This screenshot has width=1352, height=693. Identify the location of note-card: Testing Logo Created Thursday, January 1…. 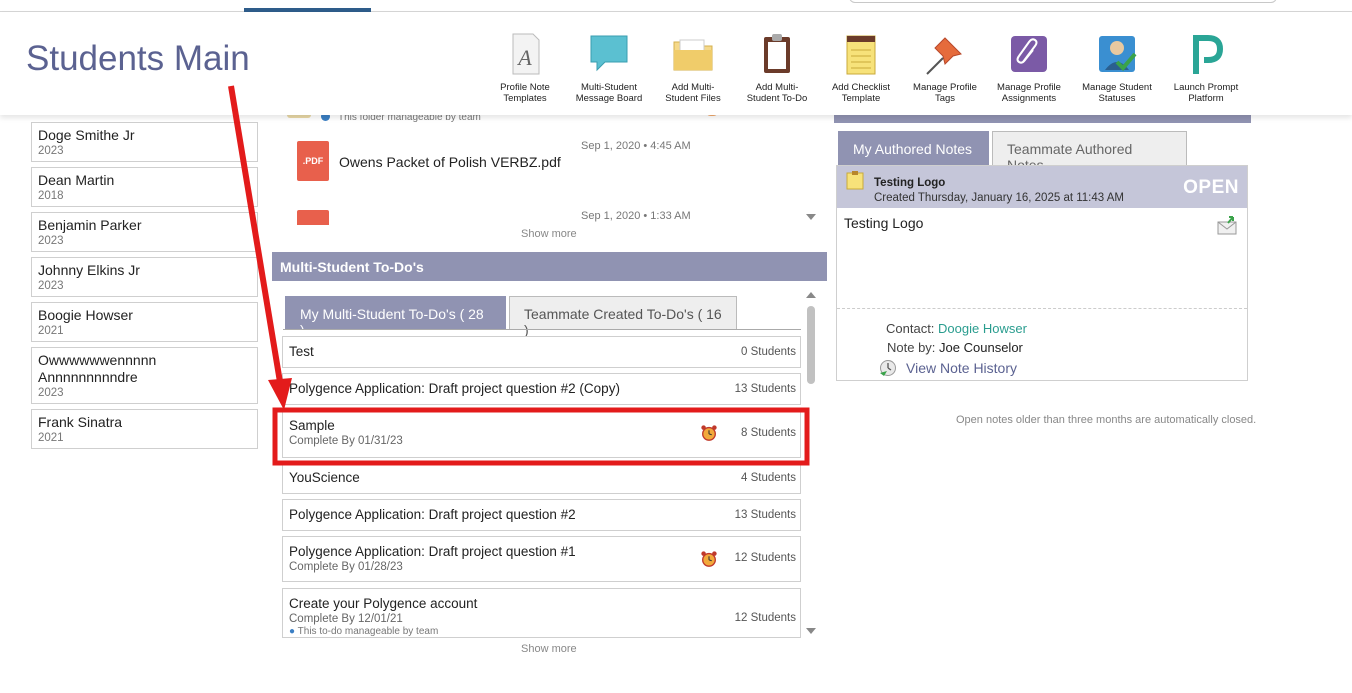
(1042, 273).